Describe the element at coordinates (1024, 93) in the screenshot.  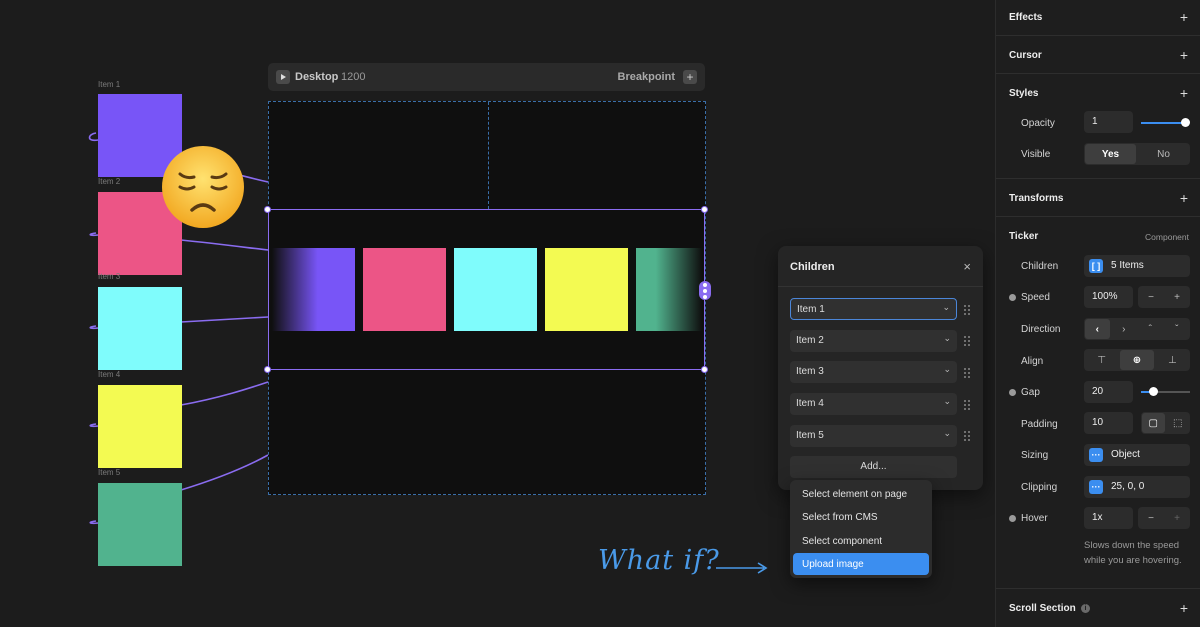
I see `styles-section-title: Styles` at that location.